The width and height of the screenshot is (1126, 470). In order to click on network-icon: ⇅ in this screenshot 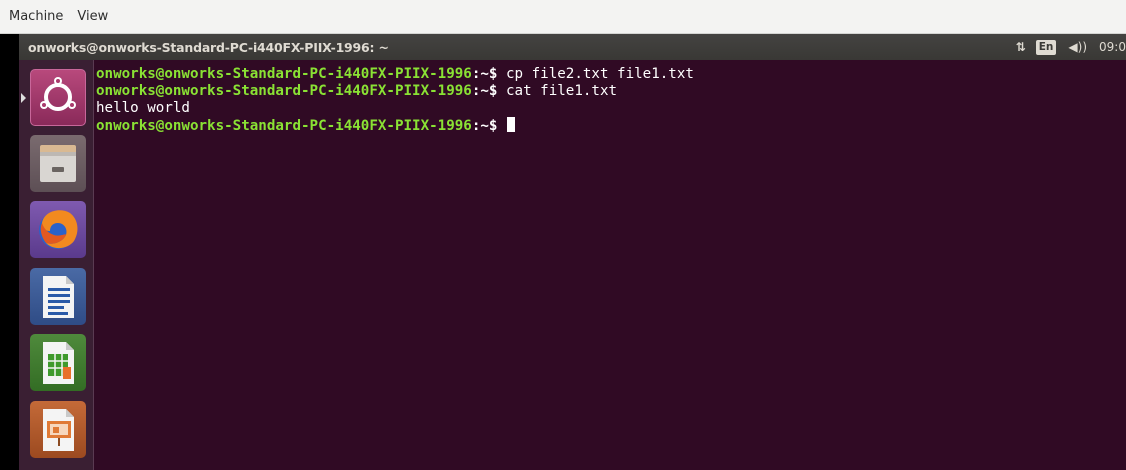, I will do `click(1021, 47)`.